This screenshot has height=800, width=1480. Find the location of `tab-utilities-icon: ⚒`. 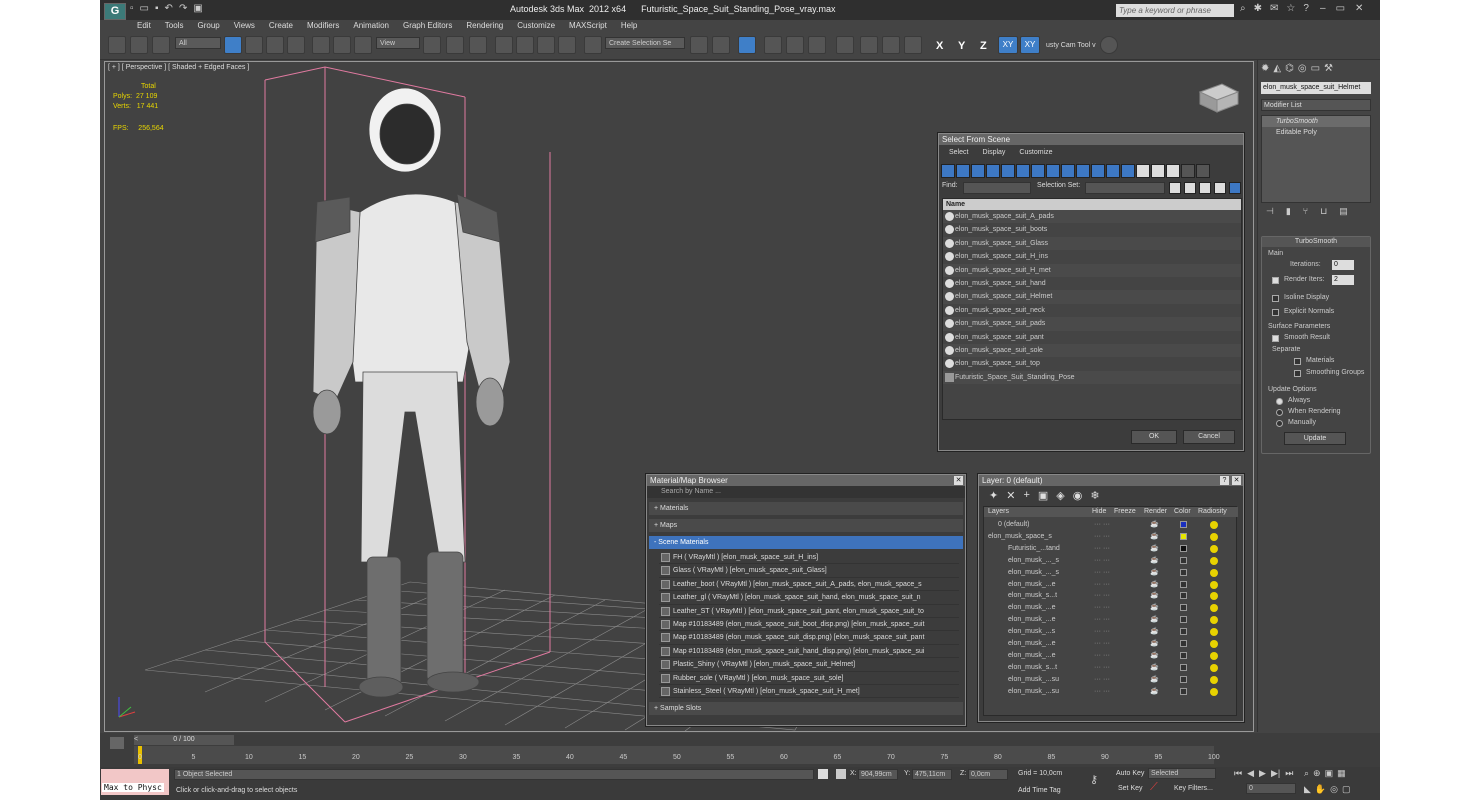

tab-utilities-icon: ⚒ is located at coordinates (1328, 68).